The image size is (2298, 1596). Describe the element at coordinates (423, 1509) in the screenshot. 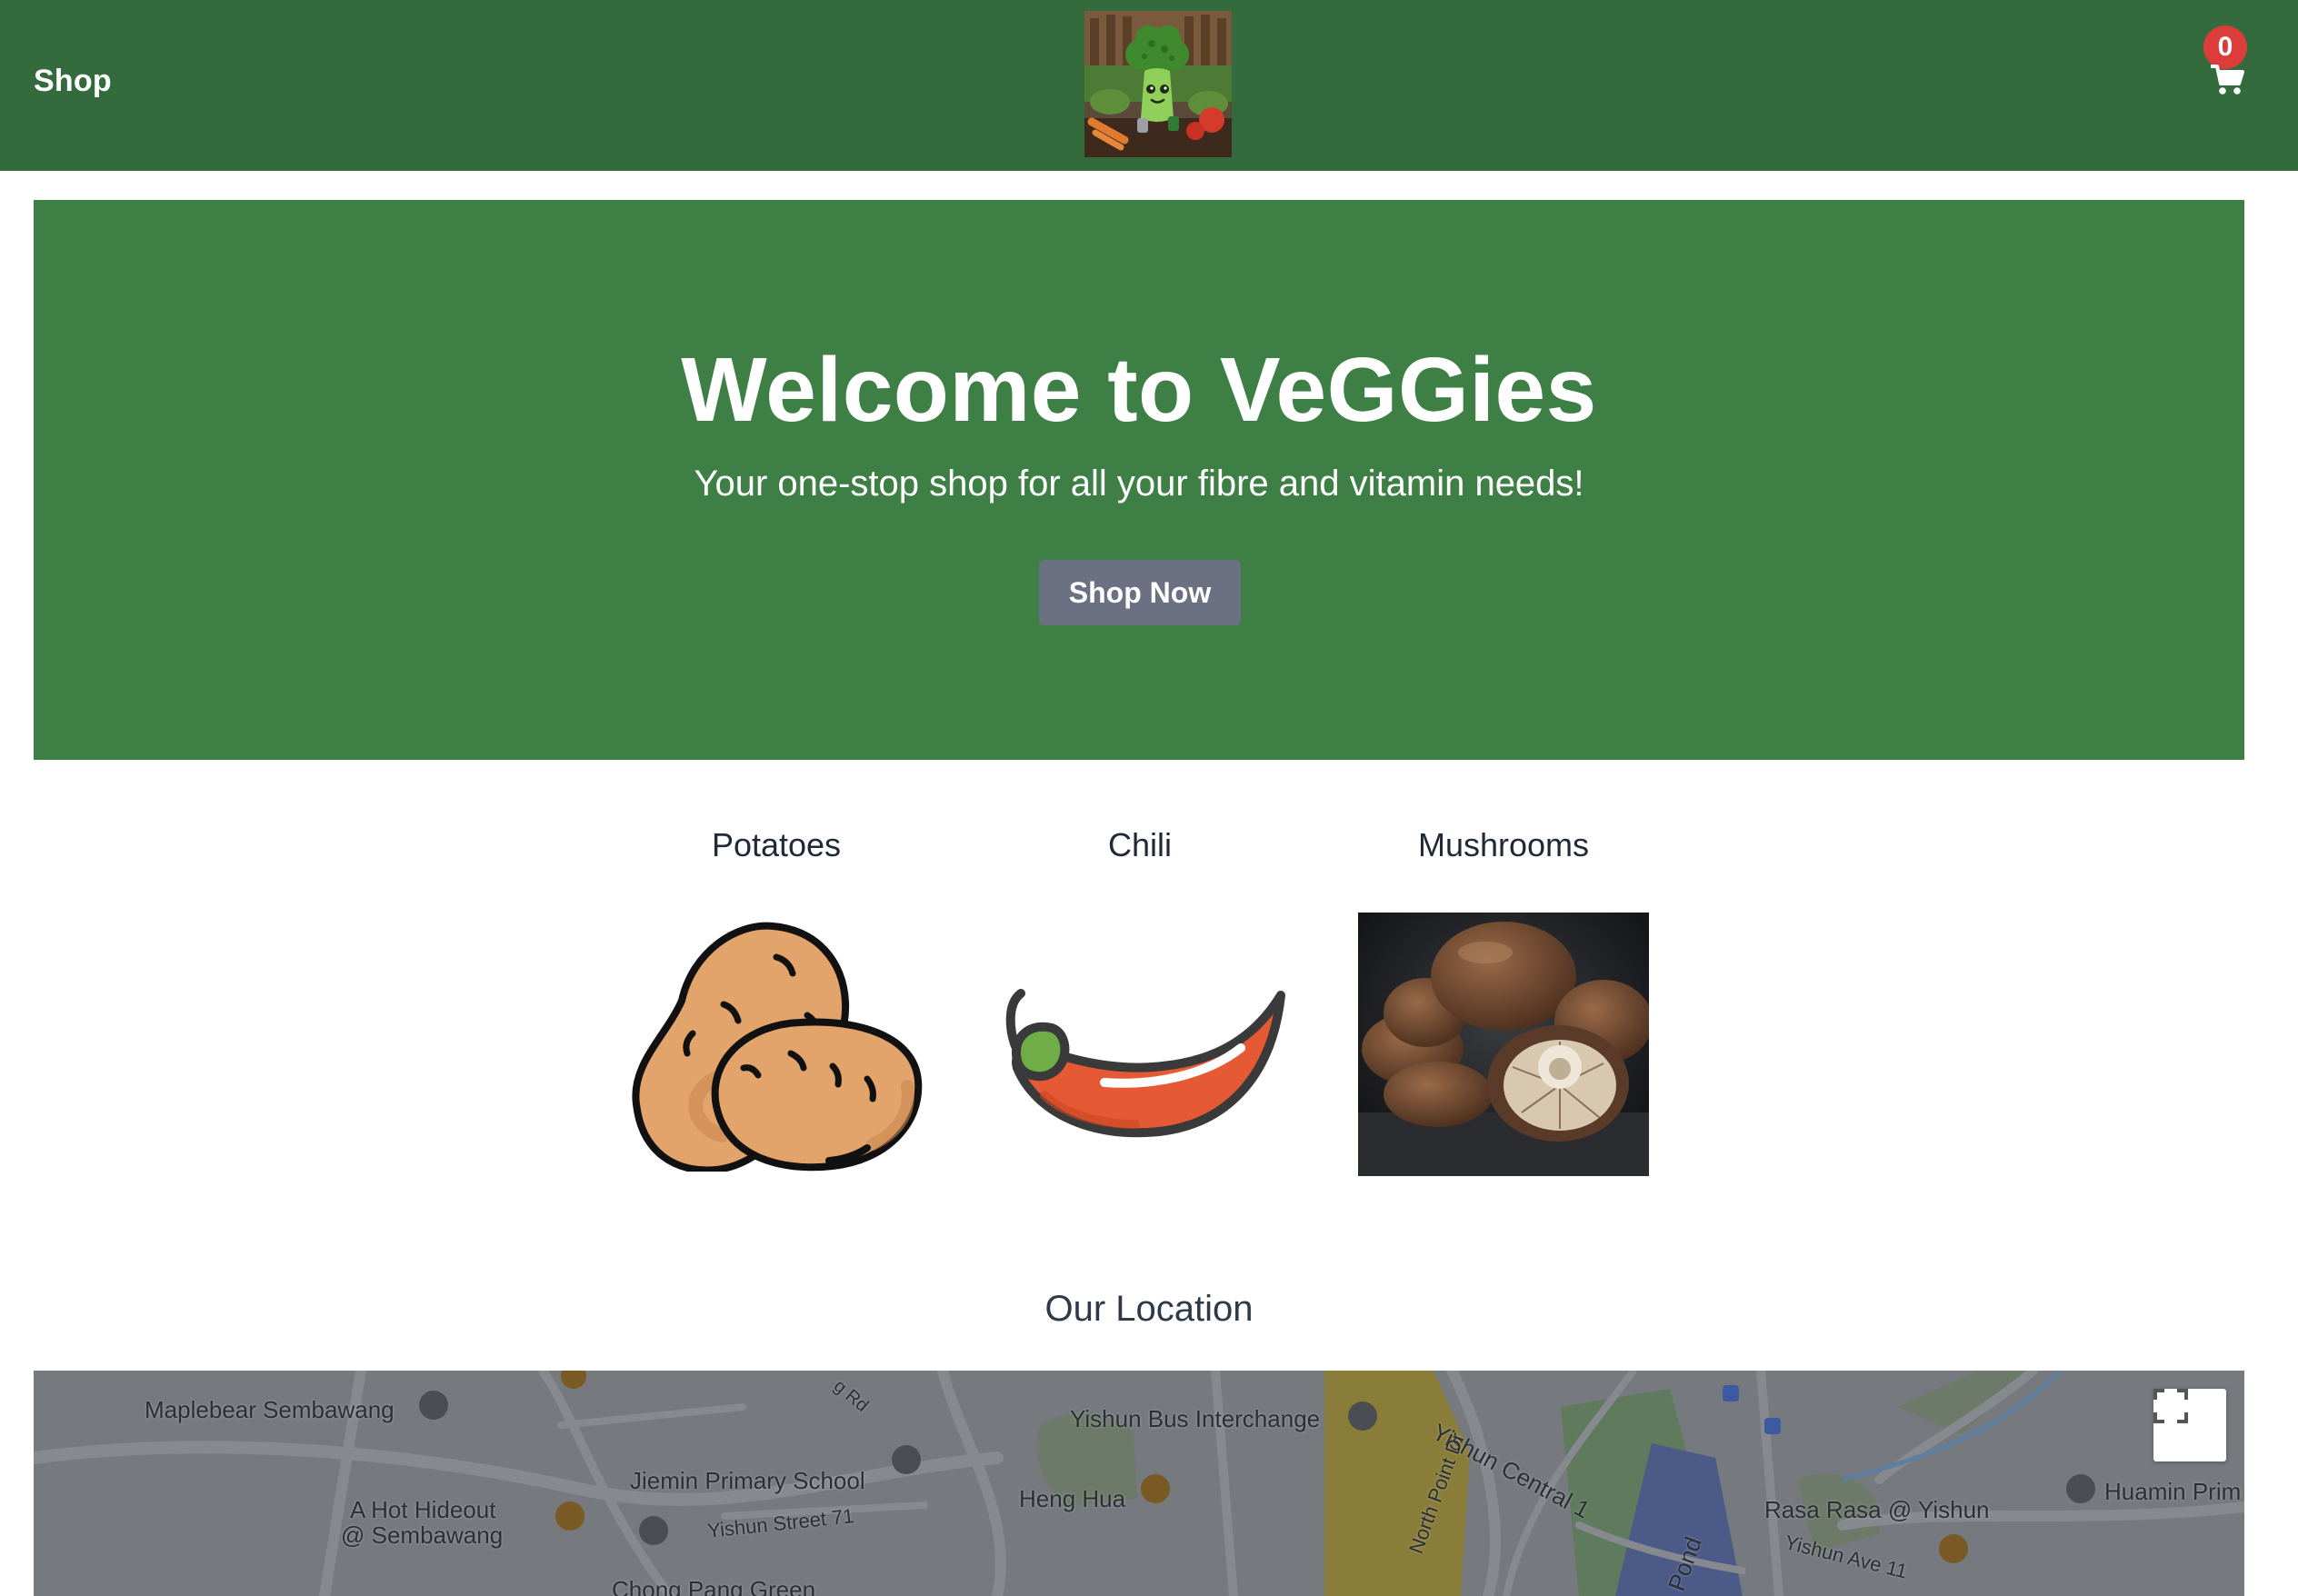

I see `map-label: A Hot Hideout` at that location.